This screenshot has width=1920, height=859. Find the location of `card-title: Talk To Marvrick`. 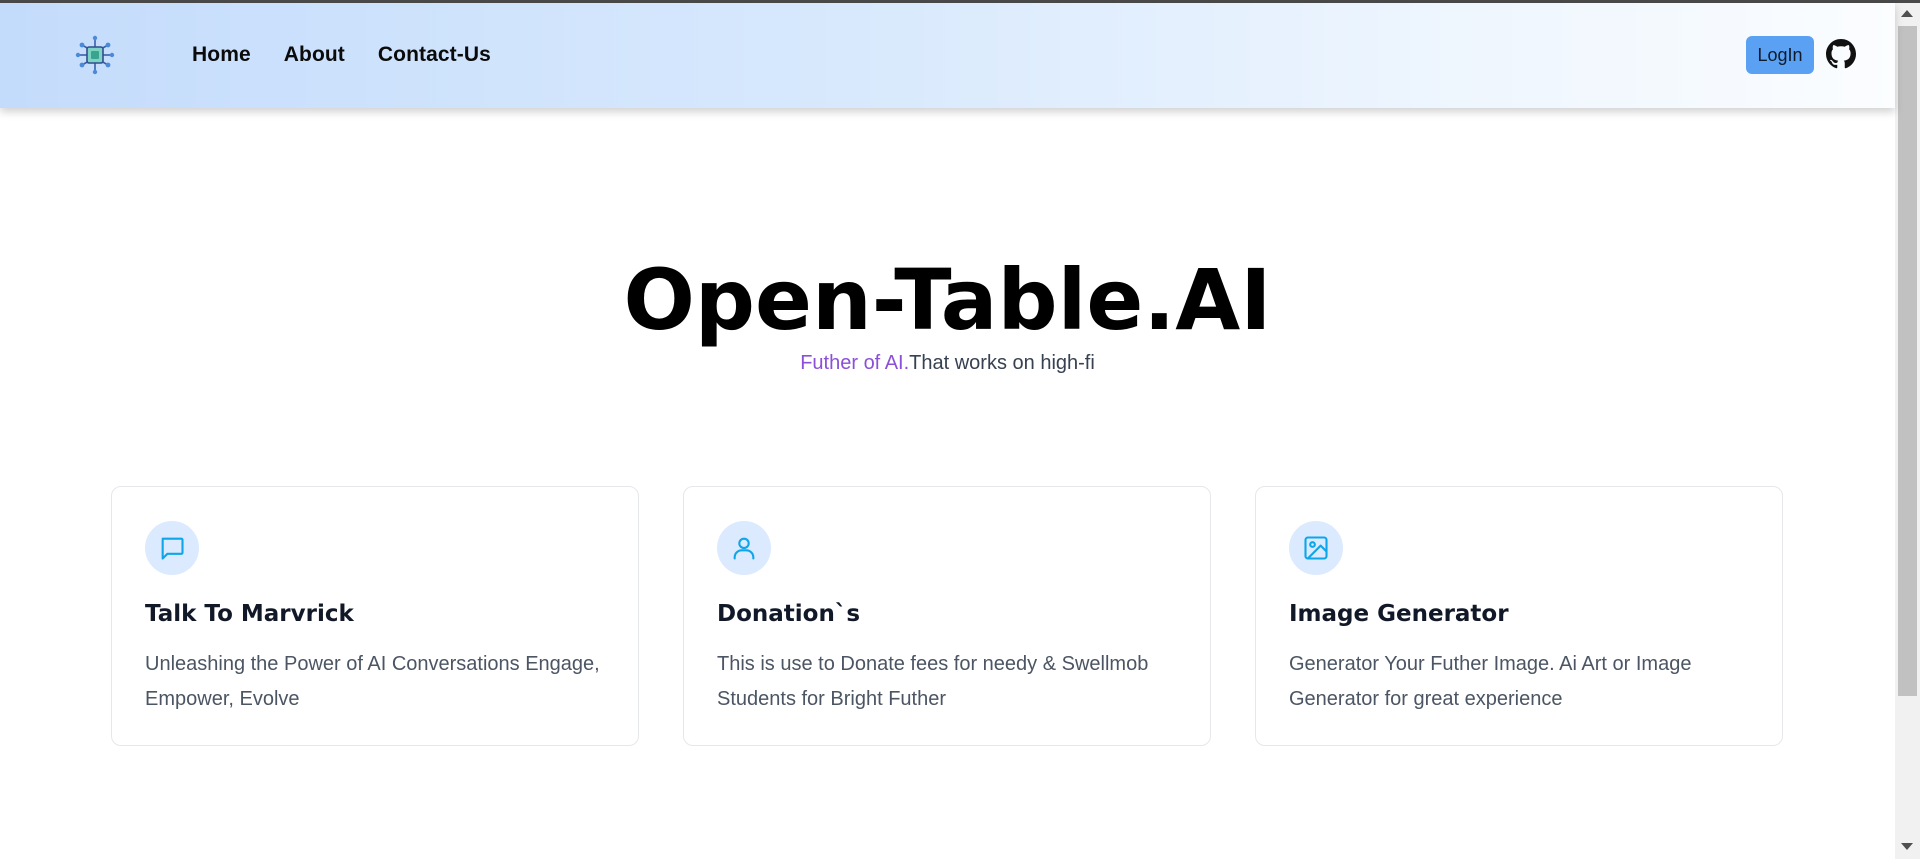

card-title: Talk To Marvrick is located at coordinates (249, 614).